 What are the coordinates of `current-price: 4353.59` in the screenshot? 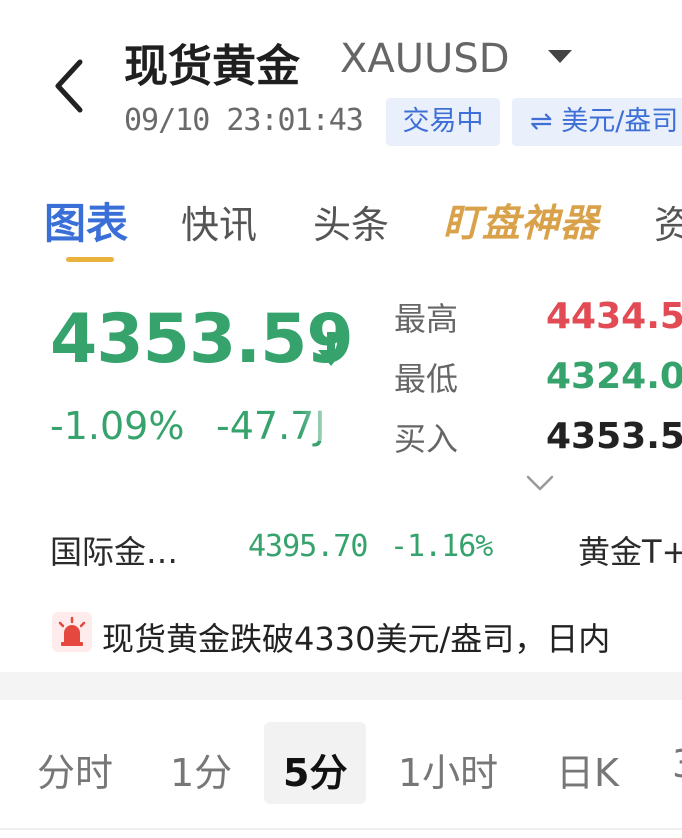 It's located at (202, 339).